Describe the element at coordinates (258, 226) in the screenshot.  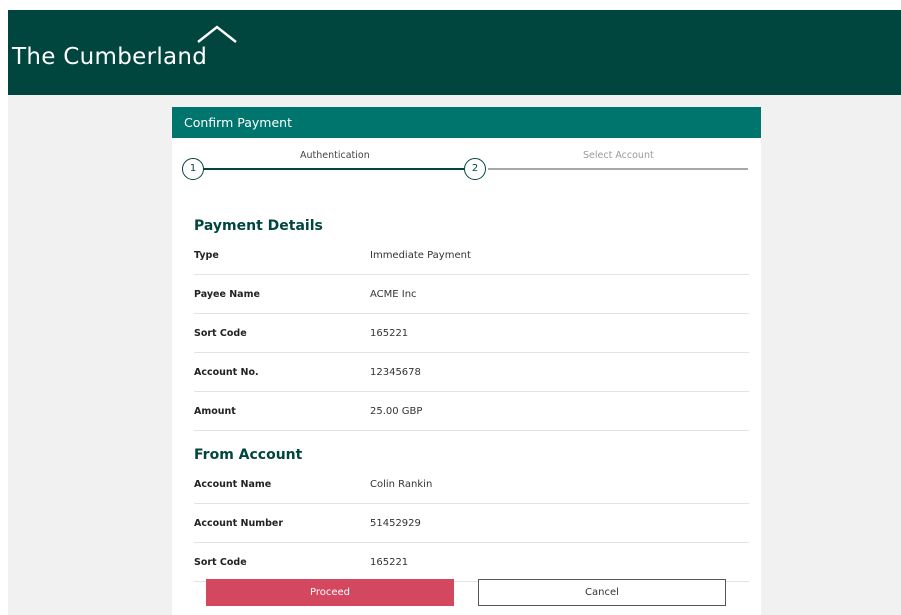
I see `payment-details-heading: Payment Details` at that location.